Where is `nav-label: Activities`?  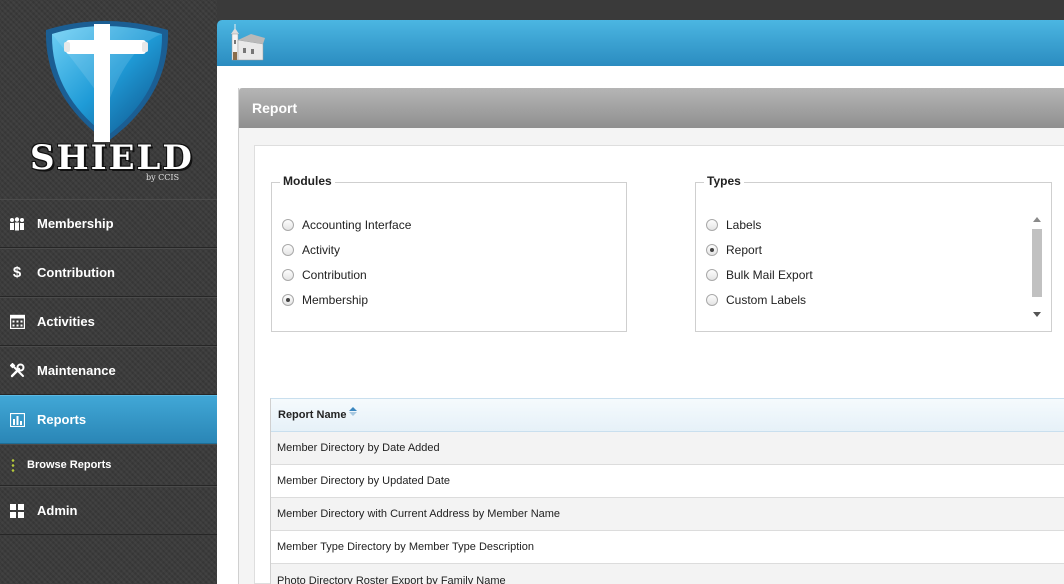 nav-label: Activities is located at coordinates (66, 321).